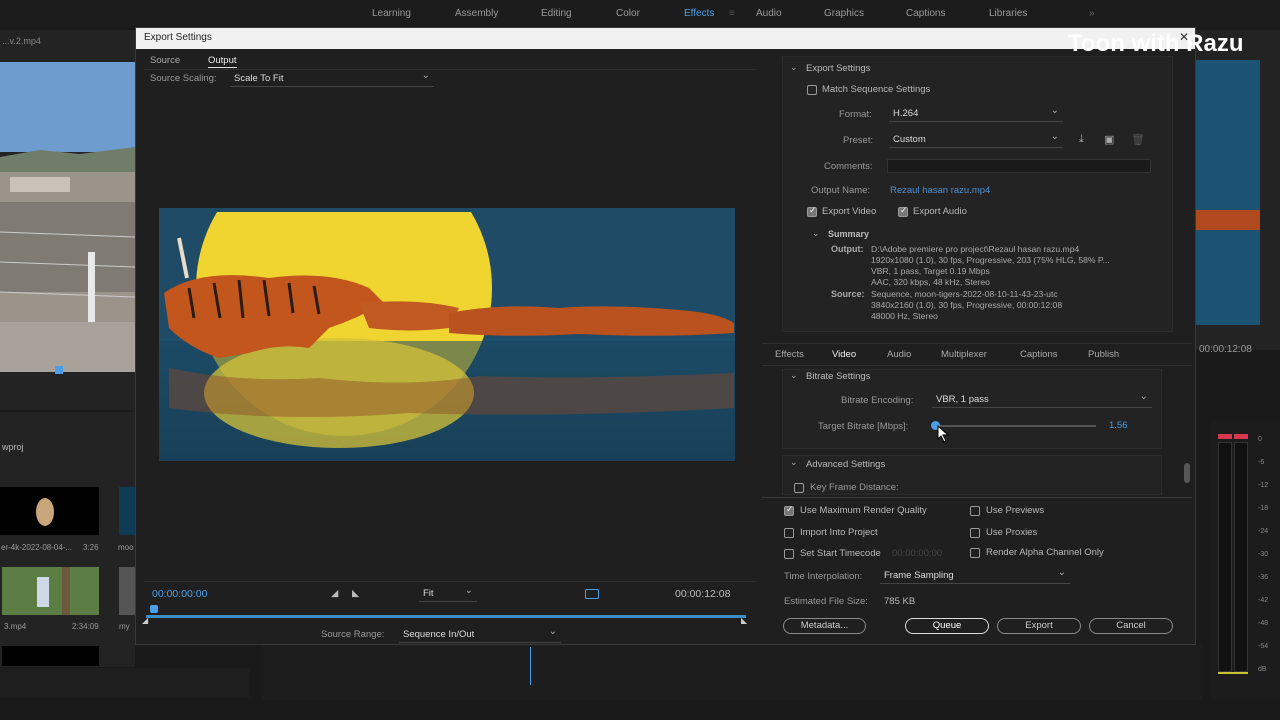 This screenshot has height=720, width=1280. I want to click on workspace-tab-captions: Captions, so click(925, 13).